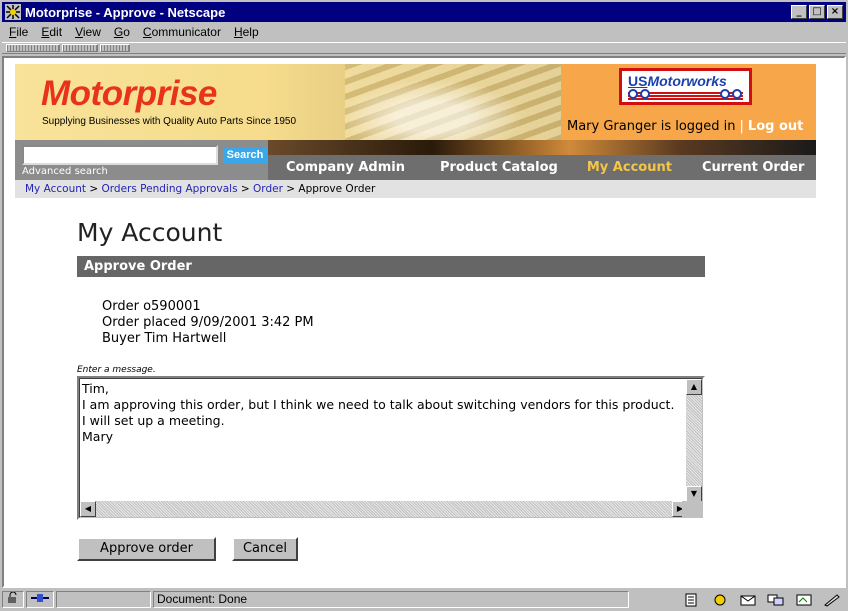 Image resolution: width=848 pixels, height=611 pixels. I want to click on connection-icon, so click(40, 599).